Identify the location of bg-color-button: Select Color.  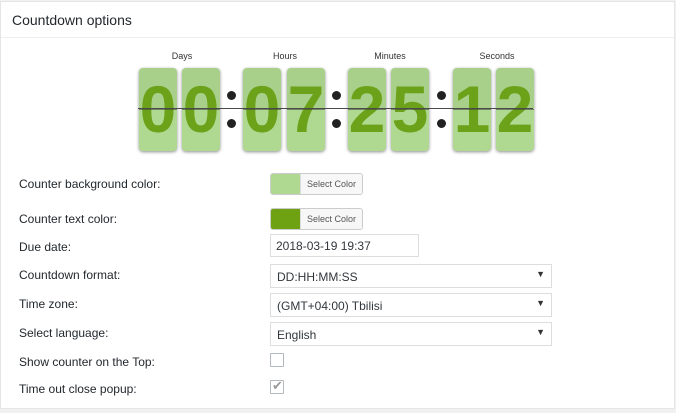
(316, 184).